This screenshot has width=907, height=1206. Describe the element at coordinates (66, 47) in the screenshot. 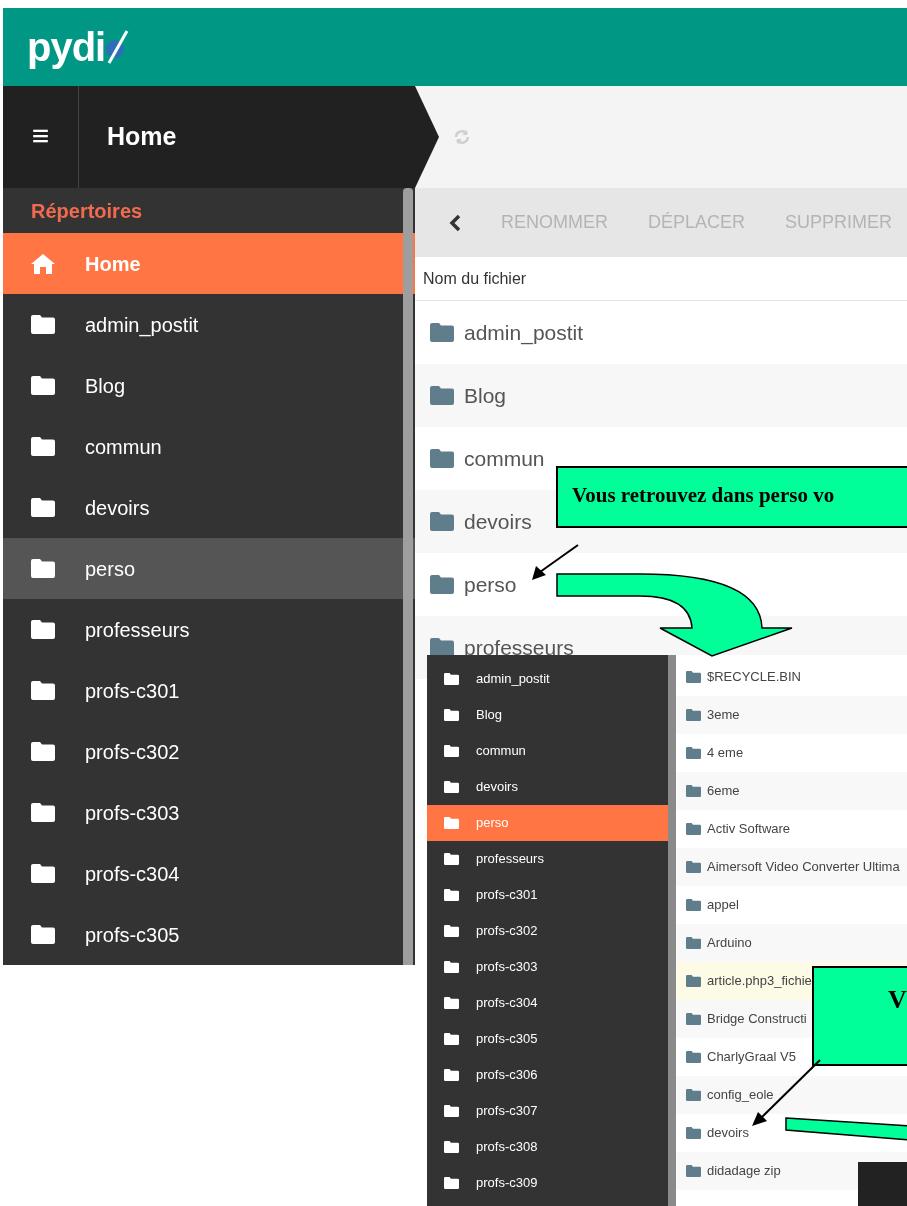

I see `logo-text: pydi` at that location.